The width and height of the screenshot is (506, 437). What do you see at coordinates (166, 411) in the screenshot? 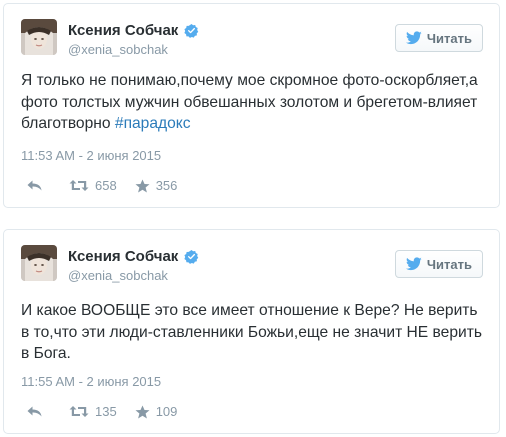
I see `favorite-count: 109` at bounding box center [166, 411].